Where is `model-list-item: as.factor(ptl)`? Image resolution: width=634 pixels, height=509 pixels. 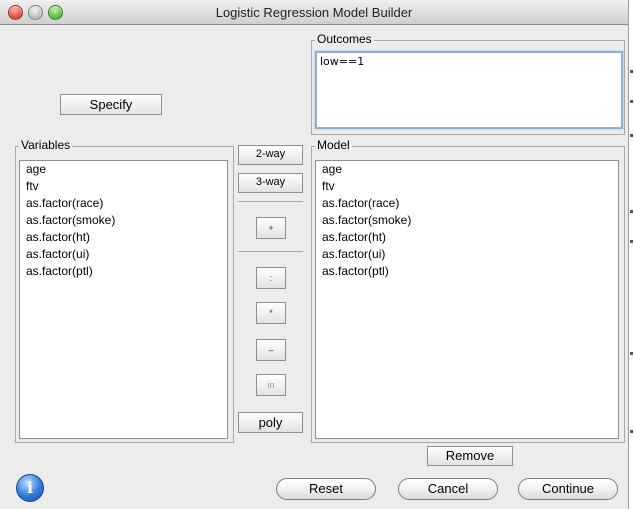
model-list-item: as.factor(ptl) is located at coordinates (467, 271).